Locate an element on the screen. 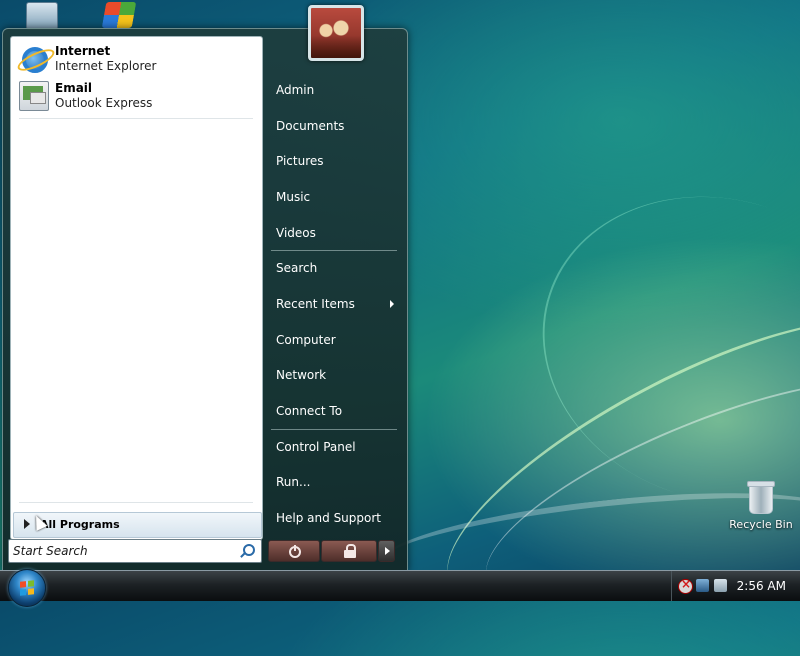 The height and width of the screenshot is (656, 800). user-picture is located at coordinates (336, 33).